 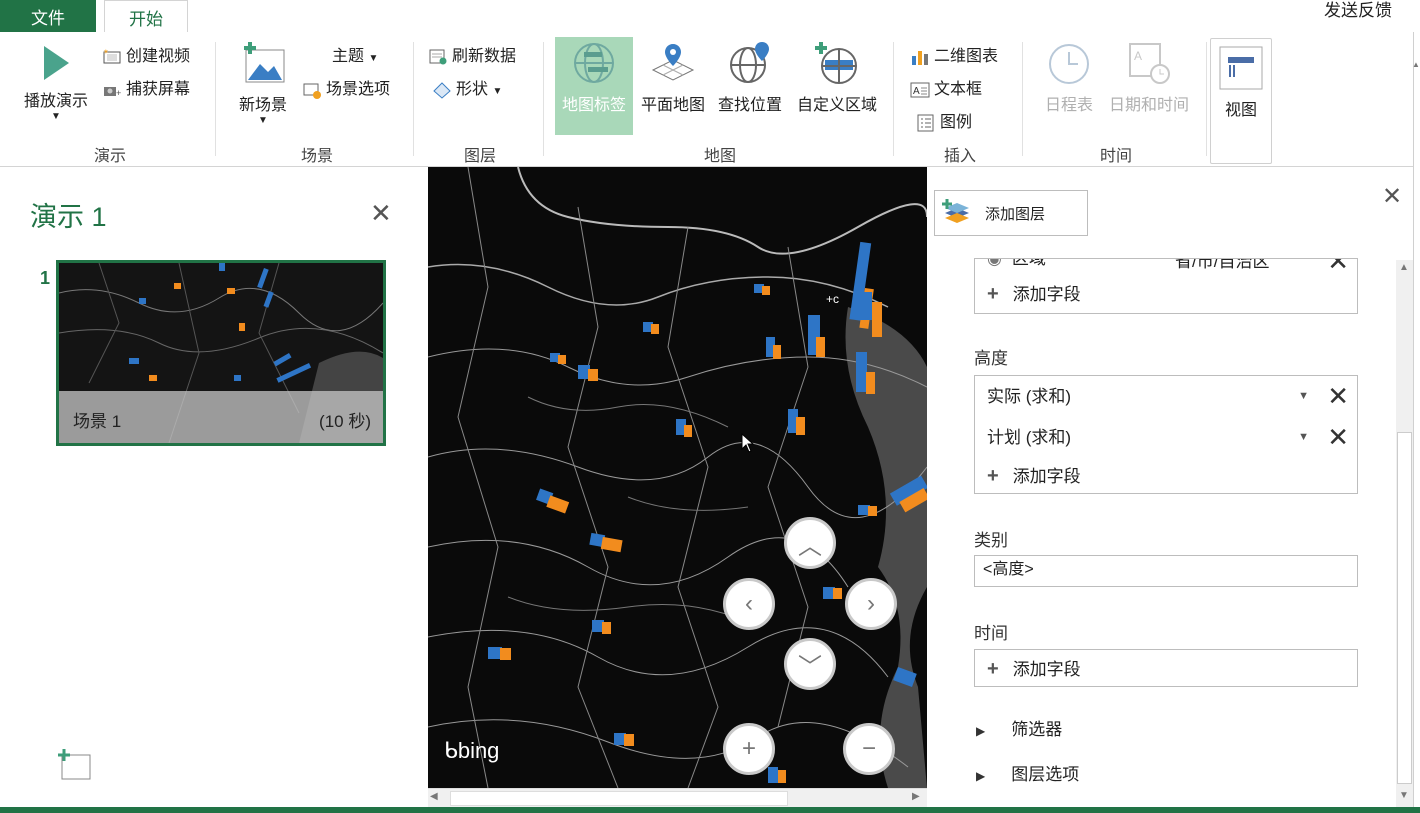 What do you see at coordinates (955, 211) in the screenshot?
I see `add-layer-icon` at bounding box center [955, 211].